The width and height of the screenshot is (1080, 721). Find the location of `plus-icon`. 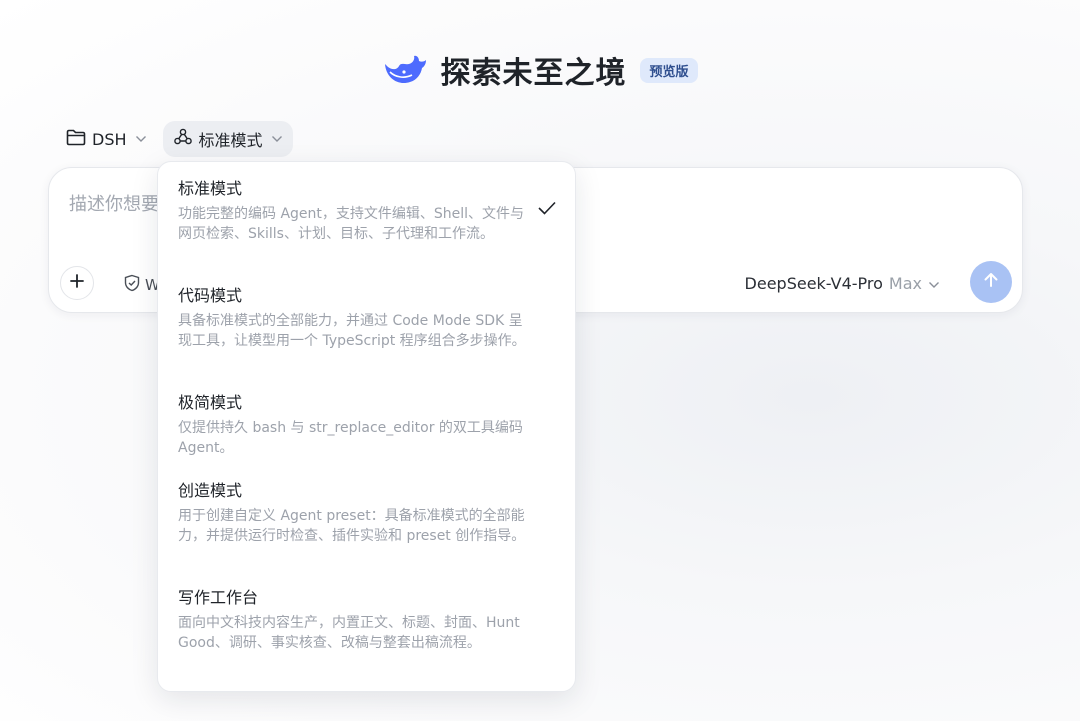

plus-icon is located at coordinates (77, 283).